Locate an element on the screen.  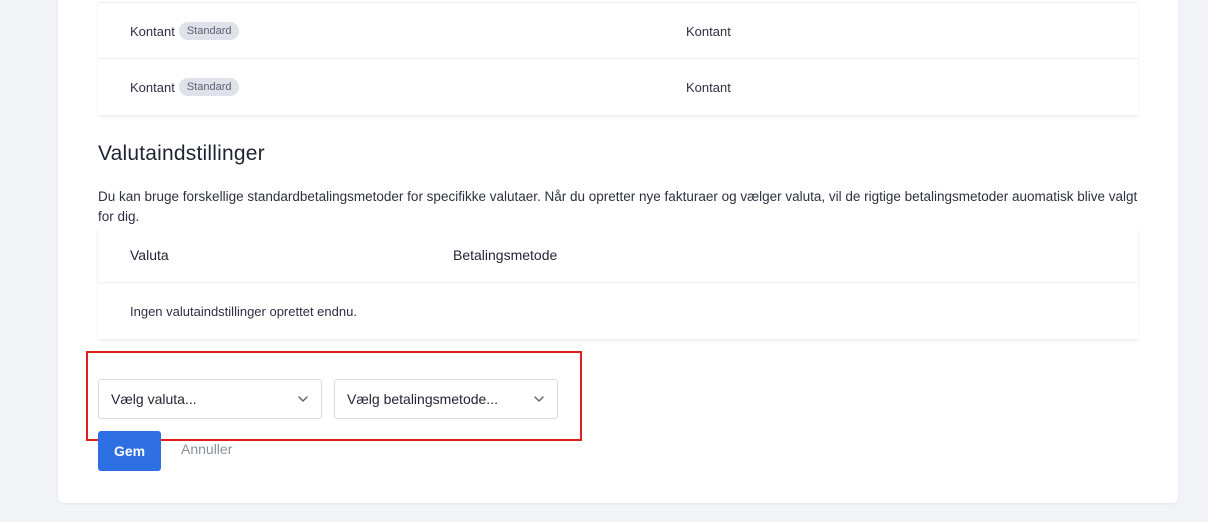
section-title: Valutaindstillinger is located at coordinates (181, 153).